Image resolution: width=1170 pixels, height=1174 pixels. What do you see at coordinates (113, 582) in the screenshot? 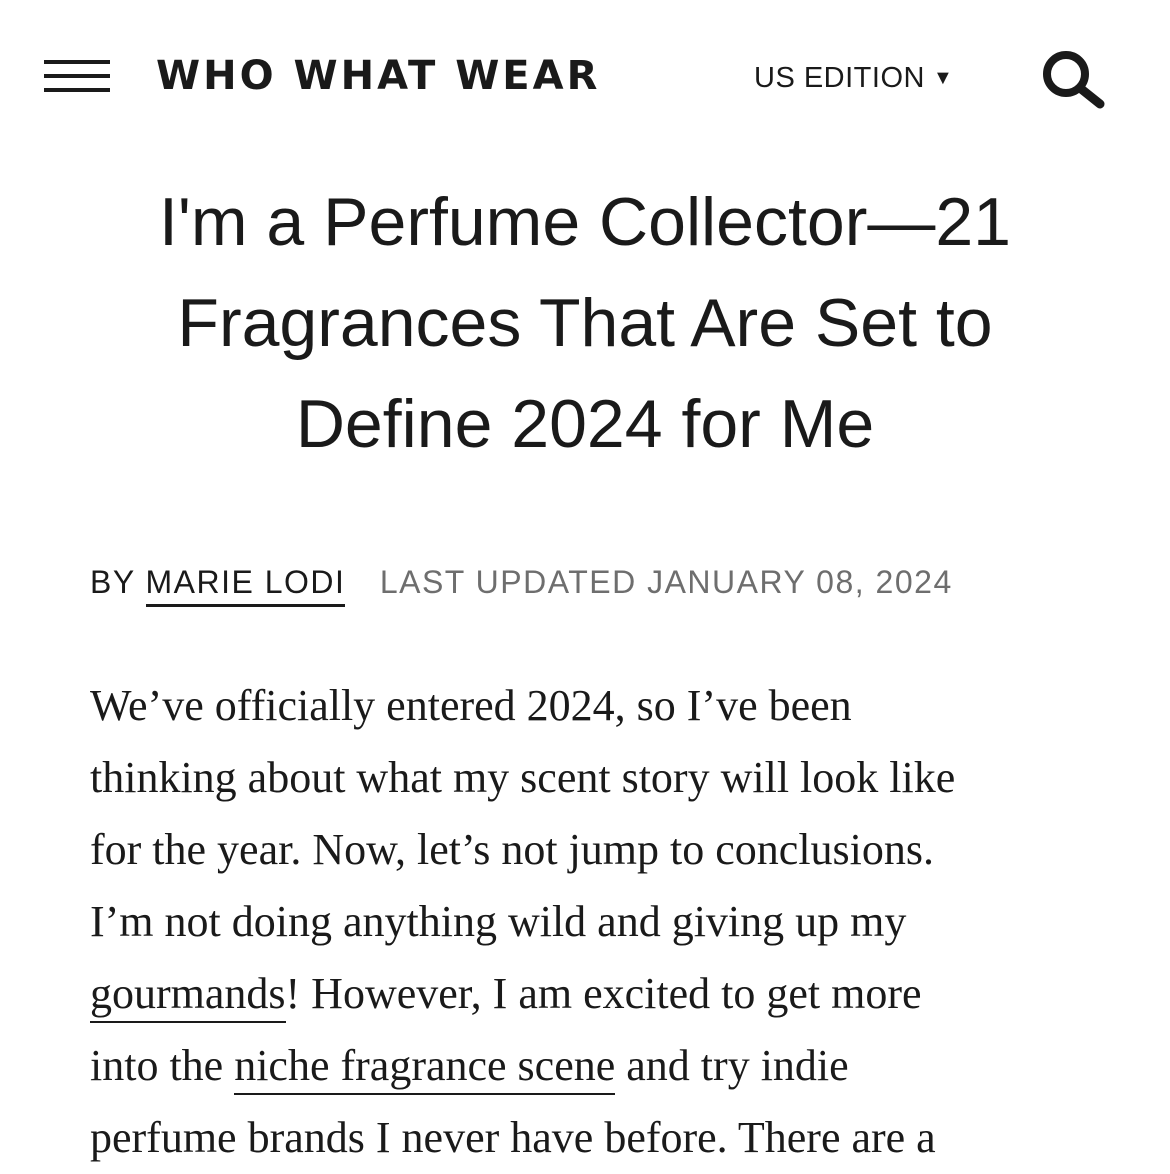
I see `byline-prefix: BY` at bounding box center [113, 582].